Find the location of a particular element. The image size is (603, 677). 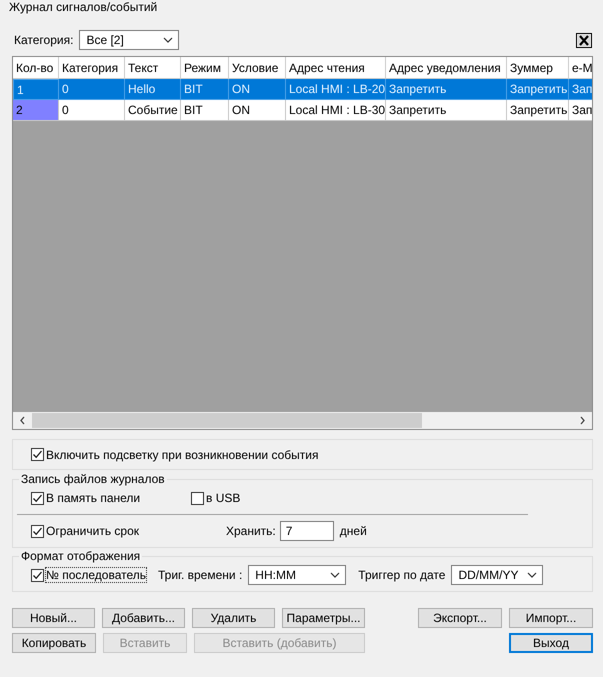

days-label: дней is located at coordinates (353, 531).